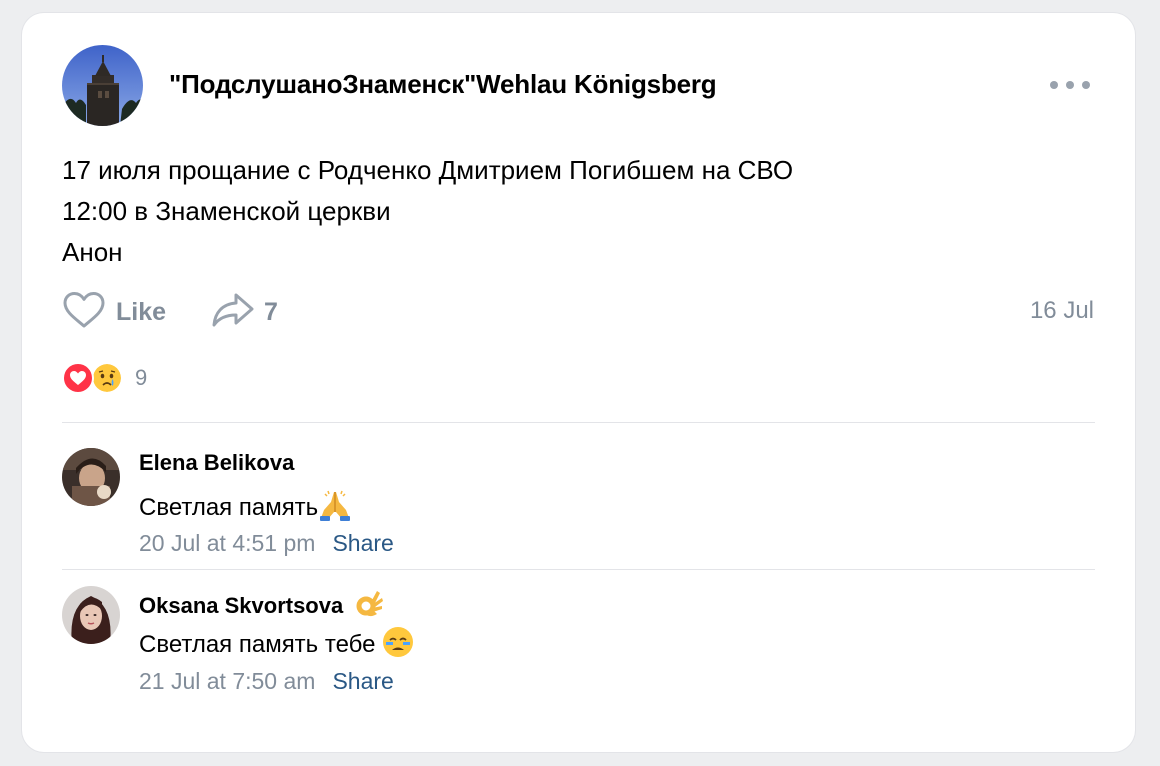  What do you see at coordinates (398, 645) in the screenshot?
I see `tearful-face-icon` at bounding box center [398, 645].